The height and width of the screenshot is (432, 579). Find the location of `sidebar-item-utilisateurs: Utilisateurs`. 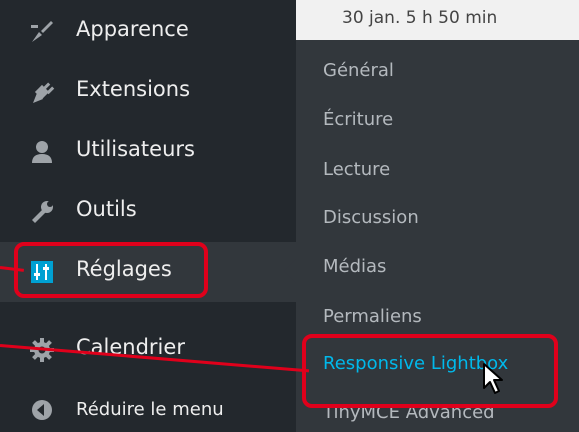

sidebar-item-utilisateurs: Utilisateurs is located at coordinates (148, 152).